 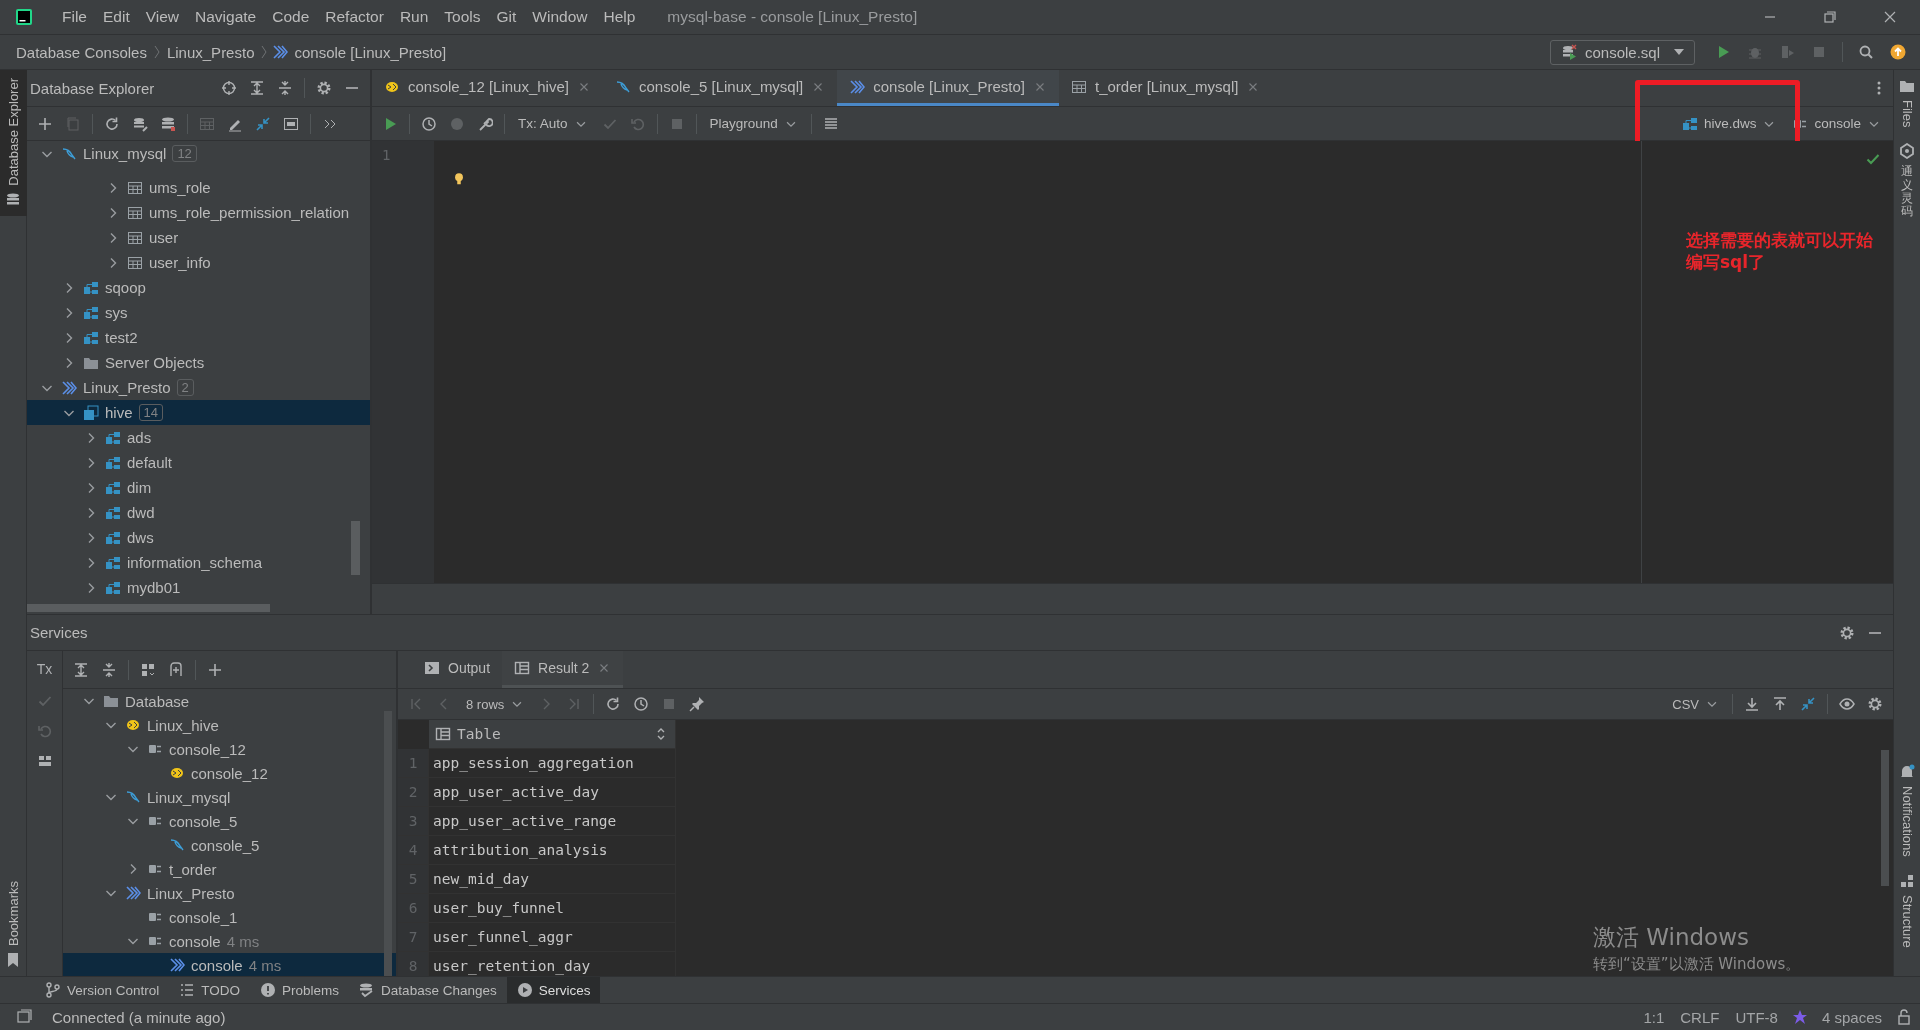 I want to click on export-format-dropdown: CSV, so click(x=1695, y=704).